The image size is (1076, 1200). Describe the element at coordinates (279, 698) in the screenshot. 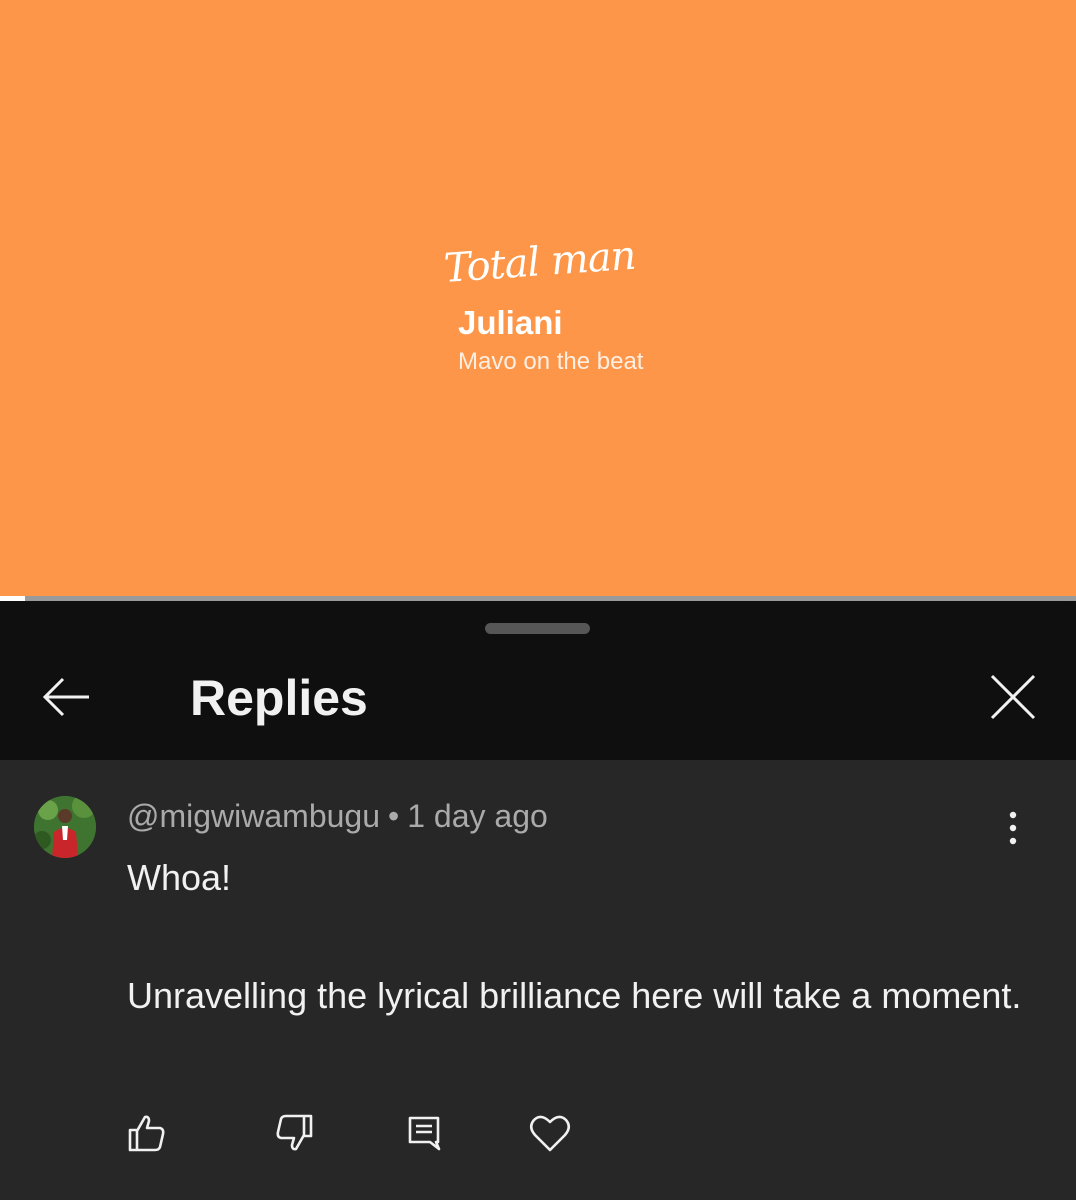

I see `sheet-title: Replies` at that location.